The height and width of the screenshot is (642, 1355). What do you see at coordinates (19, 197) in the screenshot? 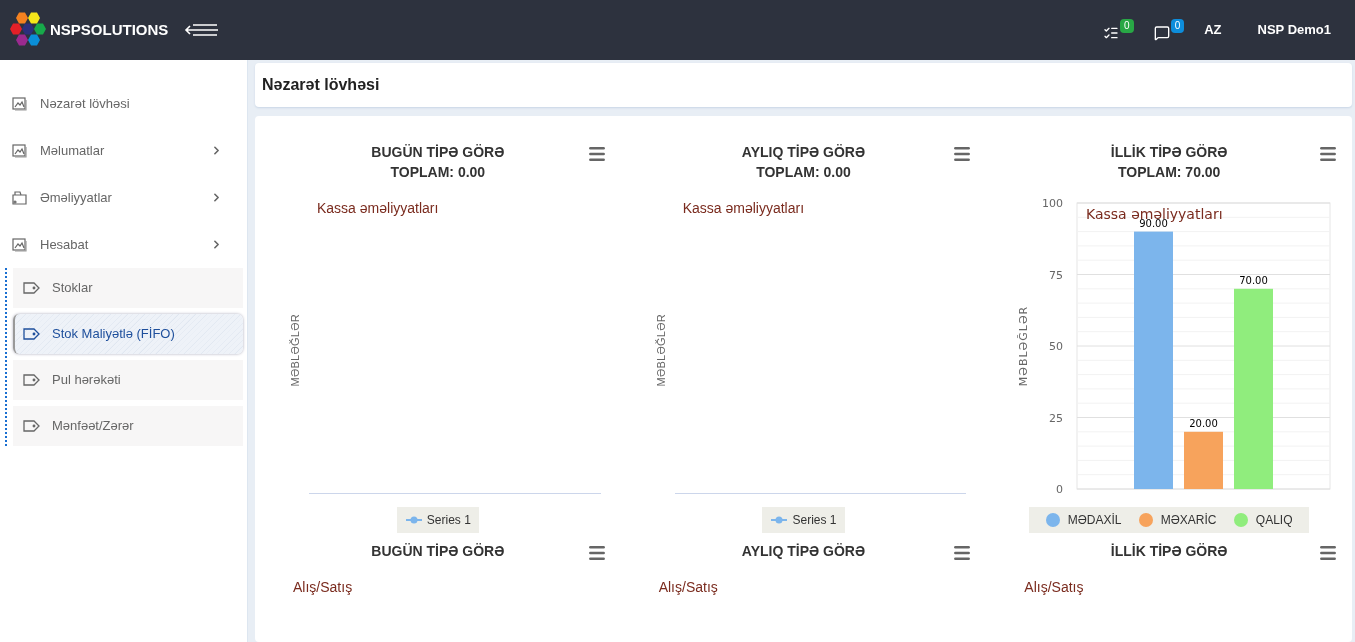
I see `folder-icon` at bounding box center [19, 197].